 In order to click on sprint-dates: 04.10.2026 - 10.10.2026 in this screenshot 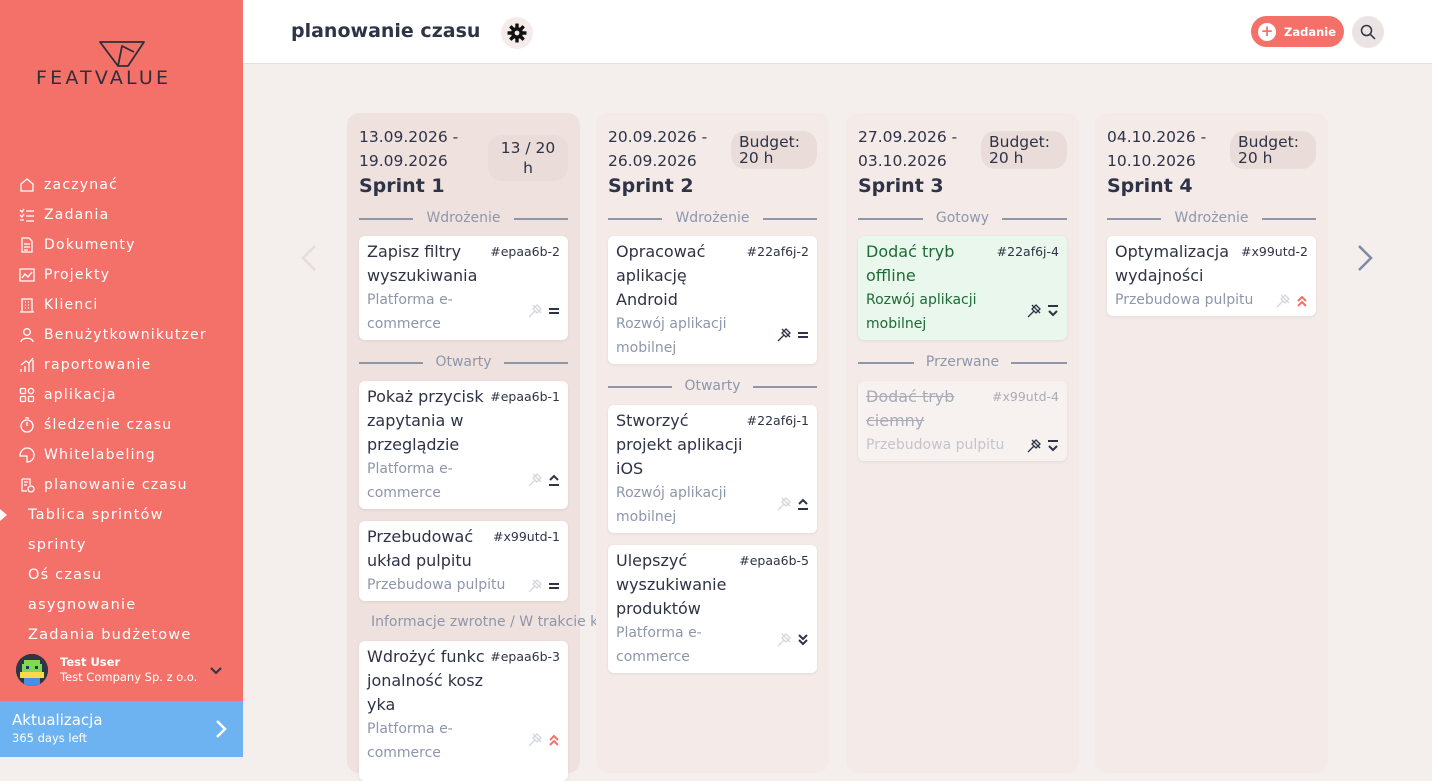, I will do `click(1156, 149)`.